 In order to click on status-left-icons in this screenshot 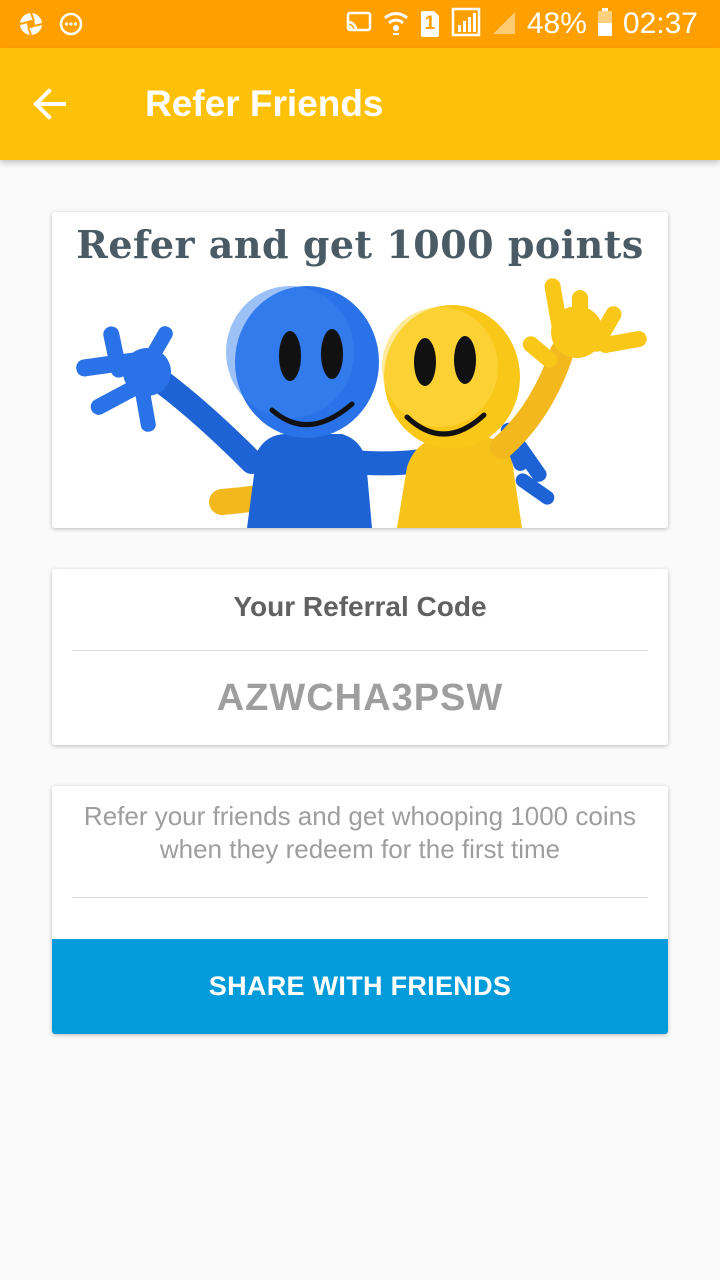, I will do `click(51, 26)`.